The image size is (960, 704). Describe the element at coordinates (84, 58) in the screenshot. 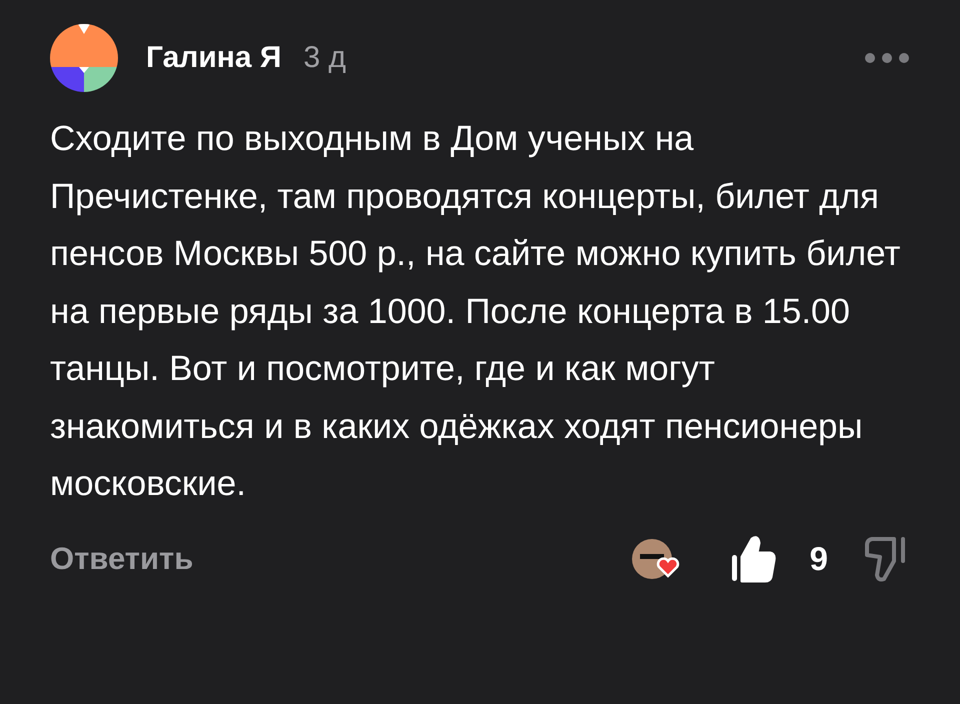

I see `avatar-icon` at that location.